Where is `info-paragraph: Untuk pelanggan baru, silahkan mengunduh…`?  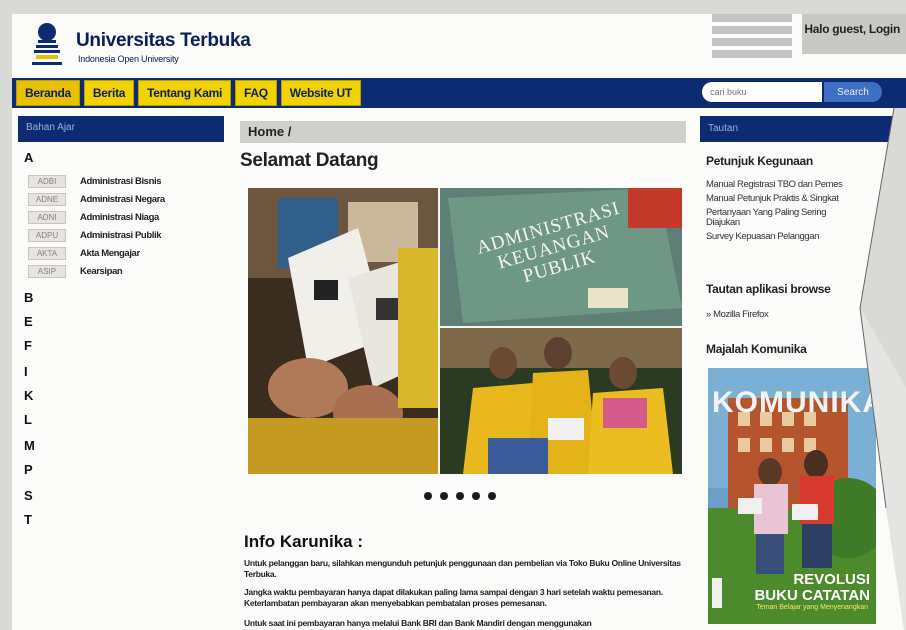 info-paragraph: Untuk pelanggan baru, silahkan mengunduh… is located at coordinates (462, 568).